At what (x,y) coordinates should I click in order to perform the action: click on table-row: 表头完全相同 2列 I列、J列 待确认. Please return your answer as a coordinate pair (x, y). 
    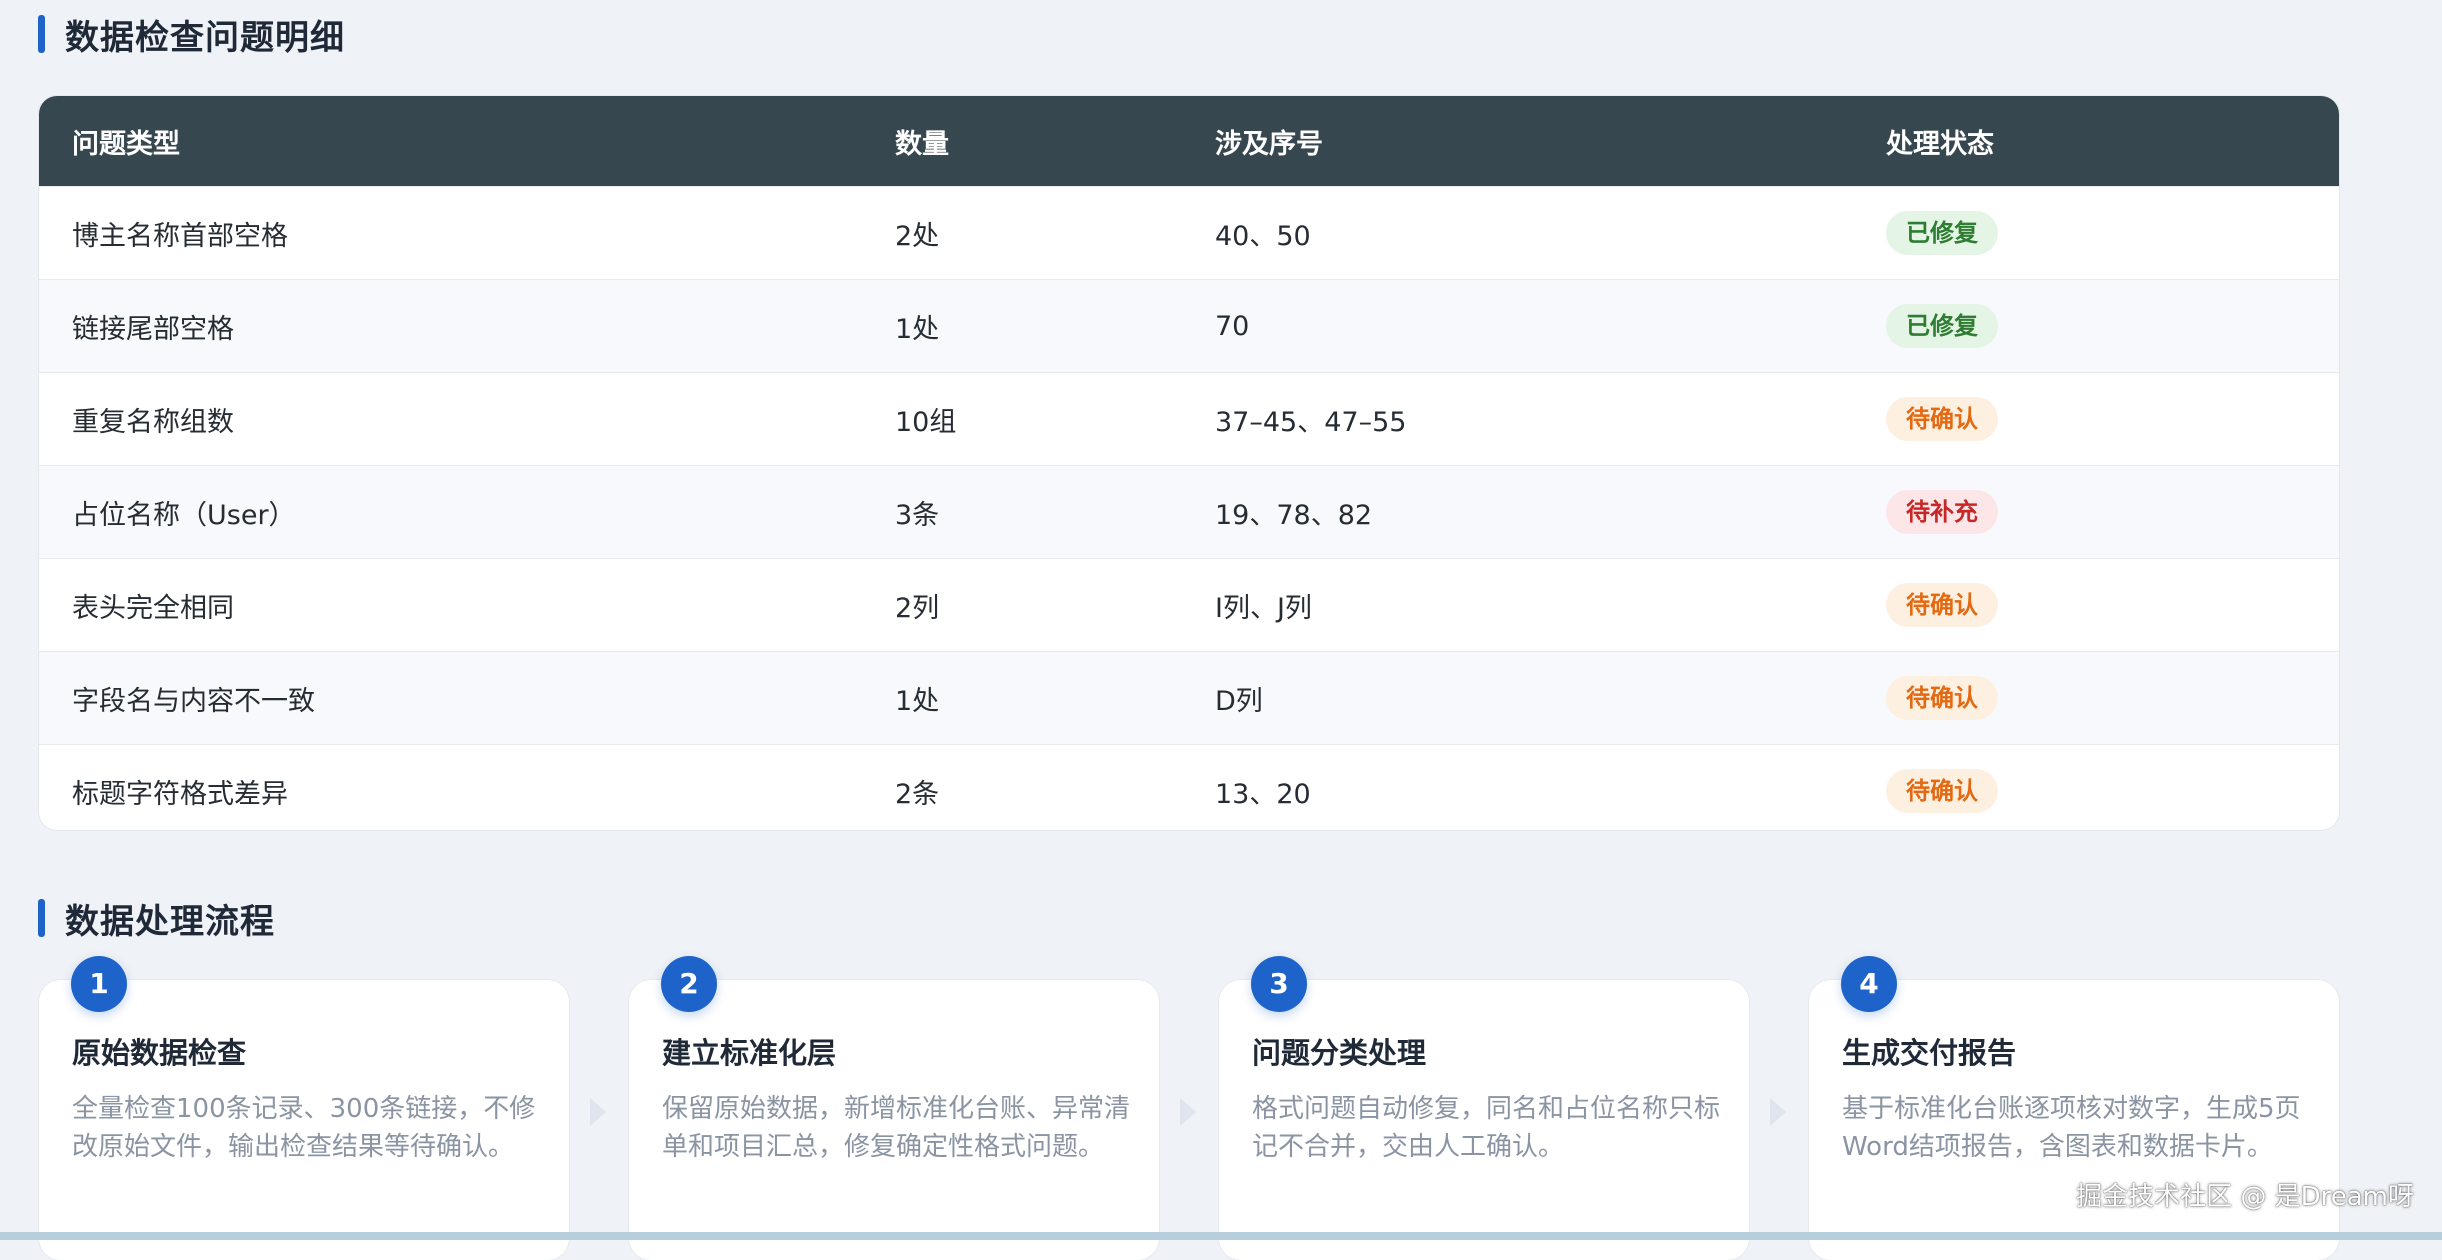
    Looking at the image, I should click on (1189, 604).